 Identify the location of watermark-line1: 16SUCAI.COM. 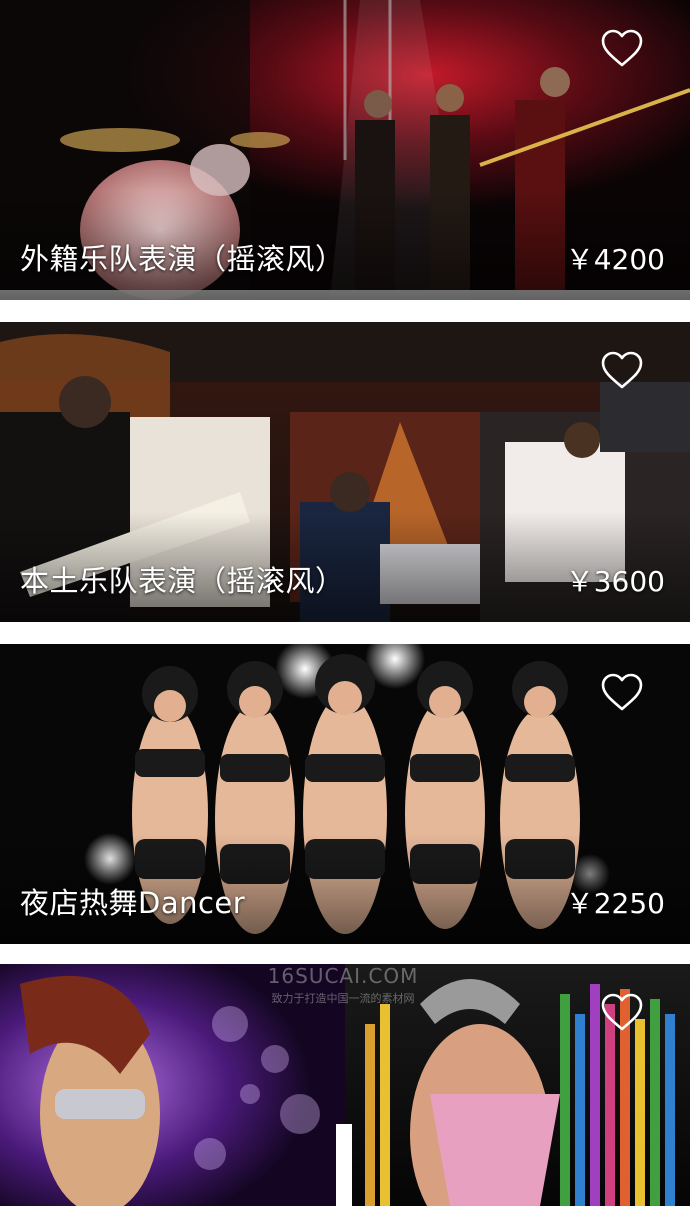
(343, 976).